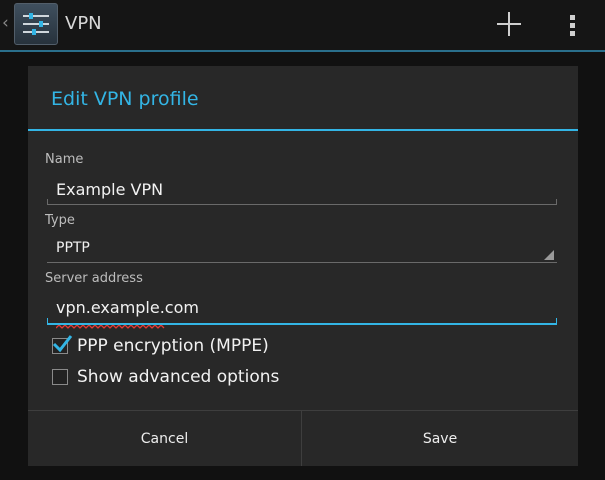 This screenshot has height=480, width=605. Describe the element at coordinates (60, 220) in the screenshot. I see `type-label: Type` at that location.